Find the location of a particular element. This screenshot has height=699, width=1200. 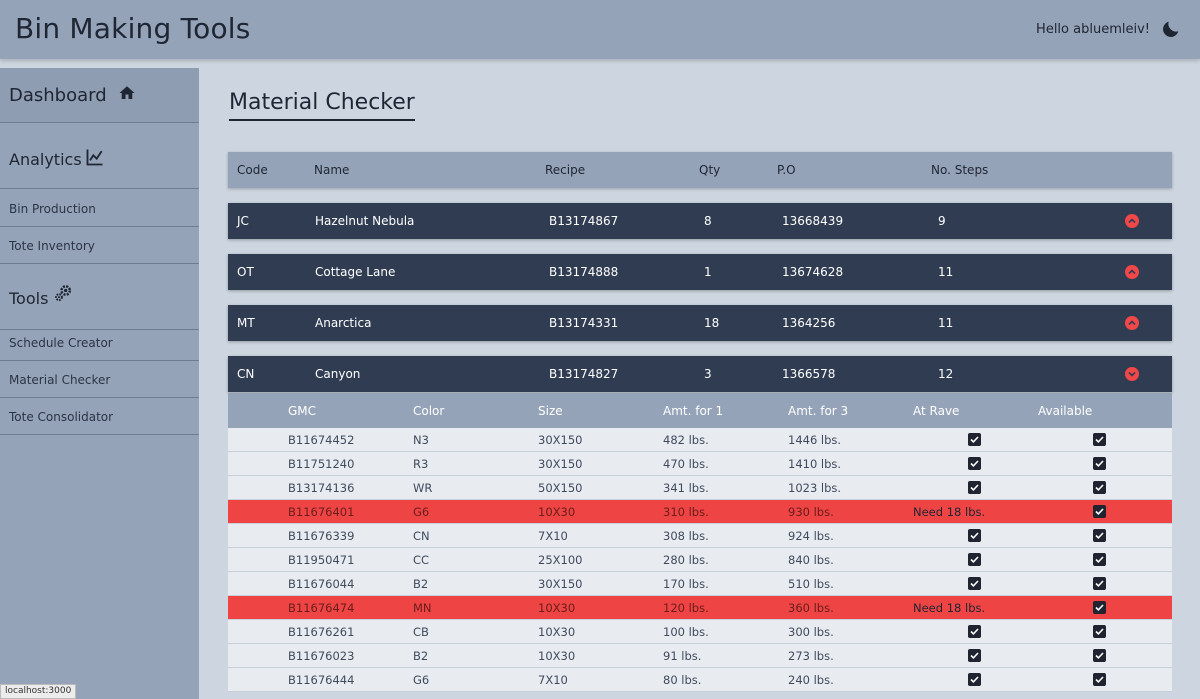

order-name: Anarctica is located at coordinates (343, 323).